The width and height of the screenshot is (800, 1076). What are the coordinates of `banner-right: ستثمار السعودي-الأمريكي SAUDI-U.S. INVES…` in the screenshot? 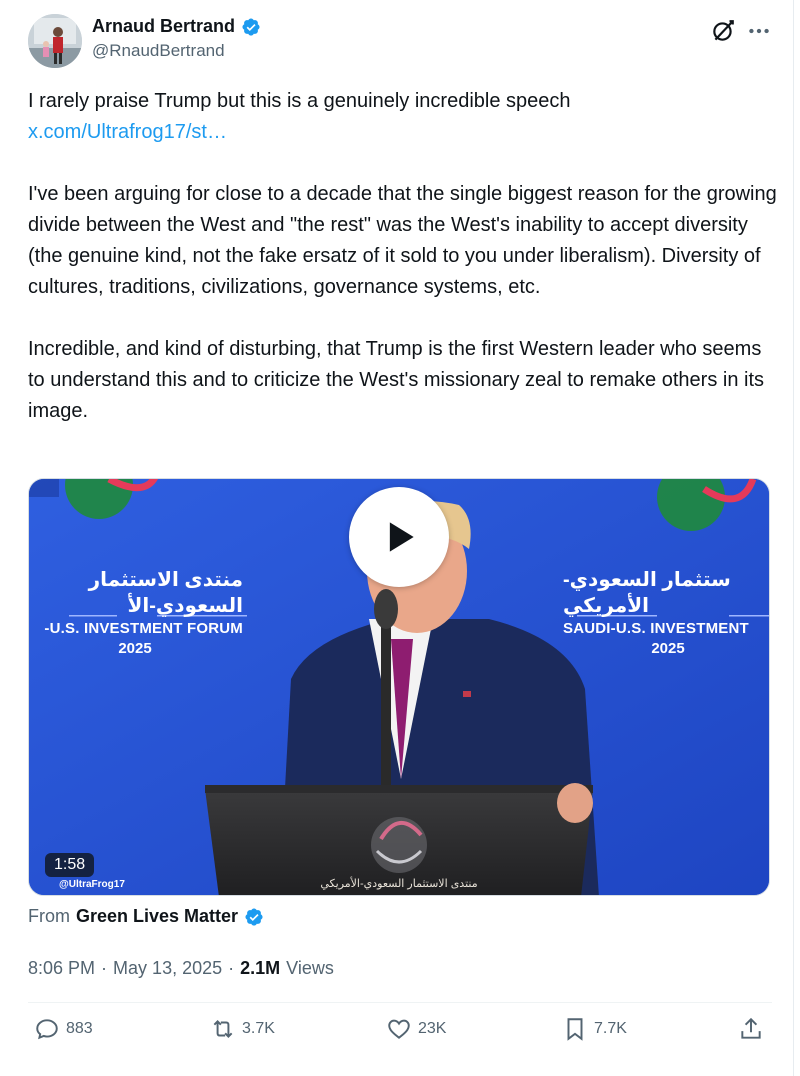 It's located at (666, 613).